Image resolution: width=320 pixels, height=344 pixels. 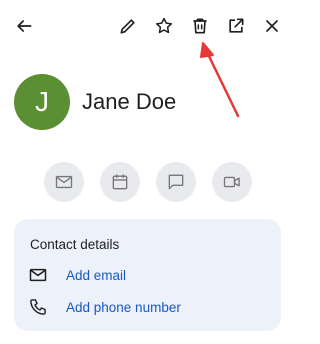 I want to click on back-button, so click(x=24, y=26).